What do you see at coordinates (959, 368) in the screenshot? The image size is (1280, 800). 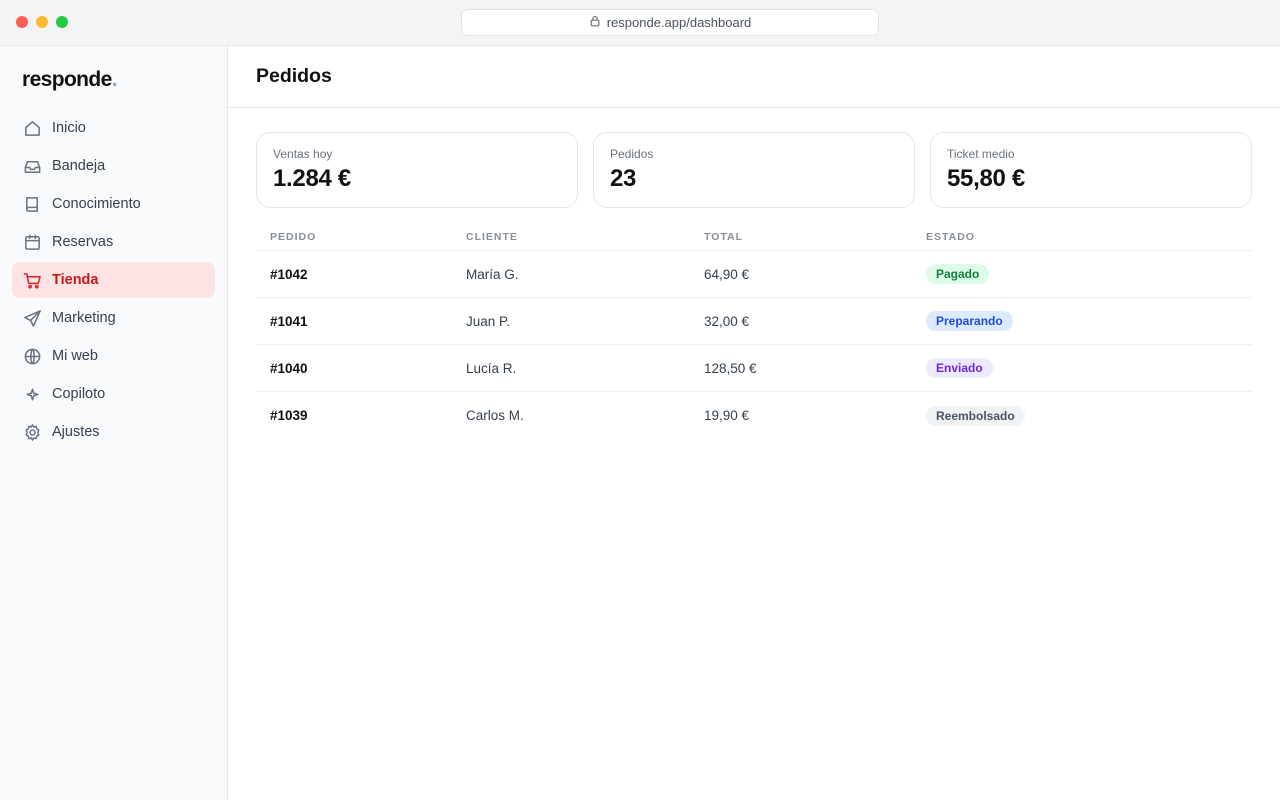 I see `status-badge: Enviado` at bounding box center [959, 368].